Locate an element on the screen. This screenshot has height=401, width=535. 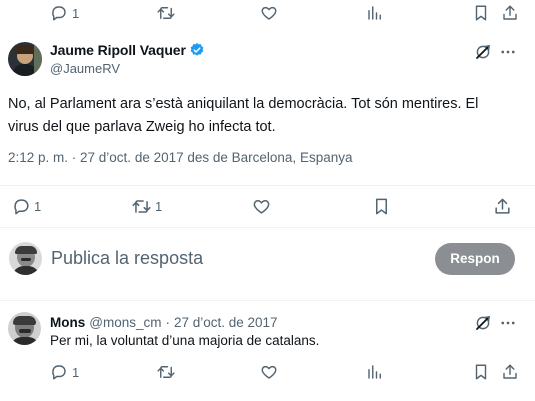
reply-count: 1 is located at coordinates (38, 206).